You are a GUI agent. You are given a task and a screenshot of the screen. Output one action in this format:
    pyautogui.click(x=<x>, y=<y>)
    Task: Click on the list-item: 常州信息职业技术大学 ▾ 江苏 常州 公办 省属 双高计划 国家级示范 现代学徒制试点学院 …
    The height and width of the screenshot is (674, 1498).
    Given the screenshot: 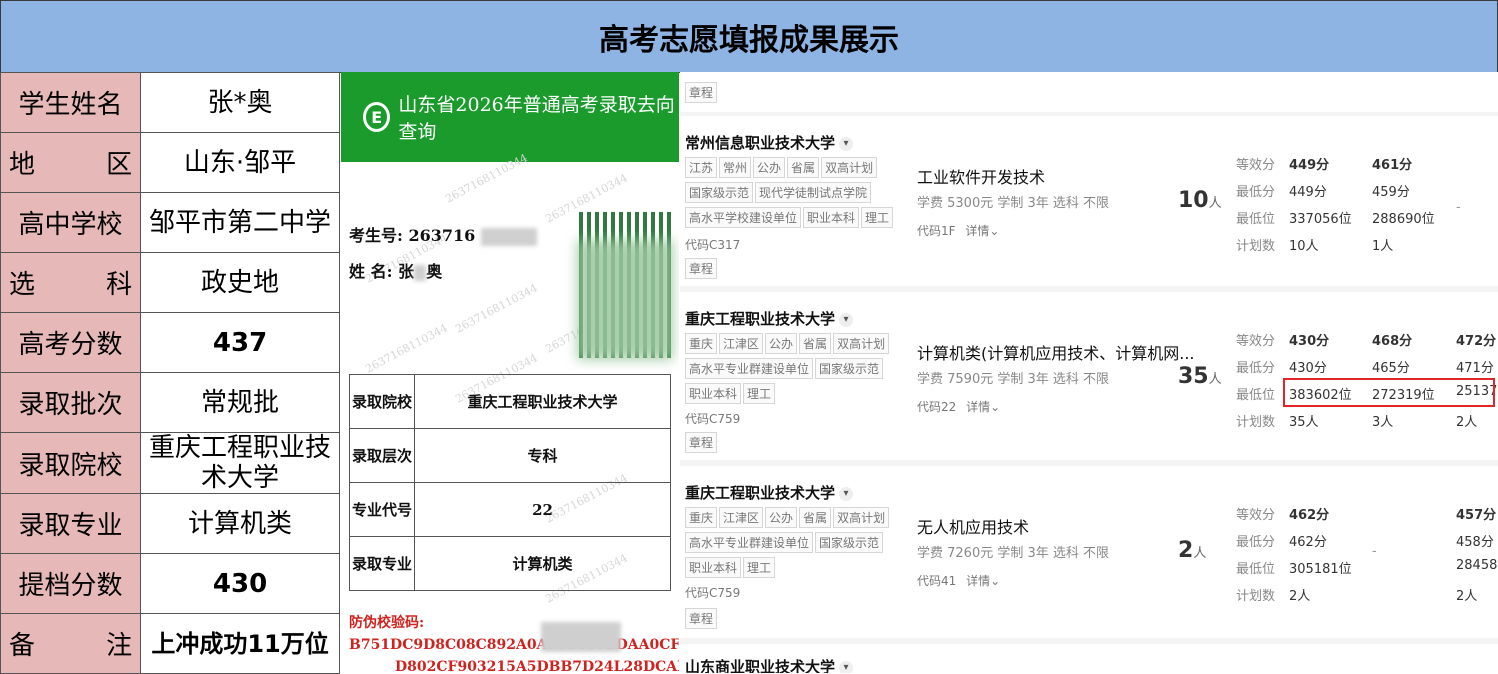 What is the action you would take?
    pyautogui.click(x=1089, y=201)
    